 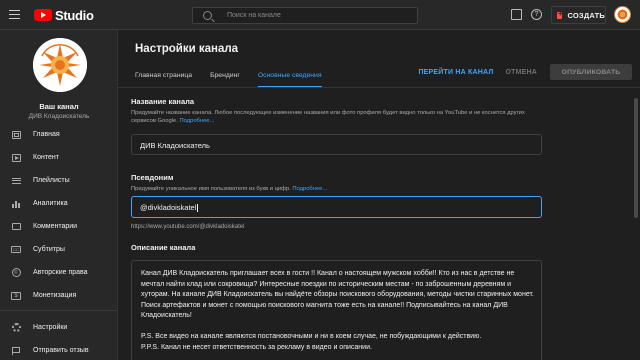 I want to click on description-title: Описание канала, so click(x=163, y=247).